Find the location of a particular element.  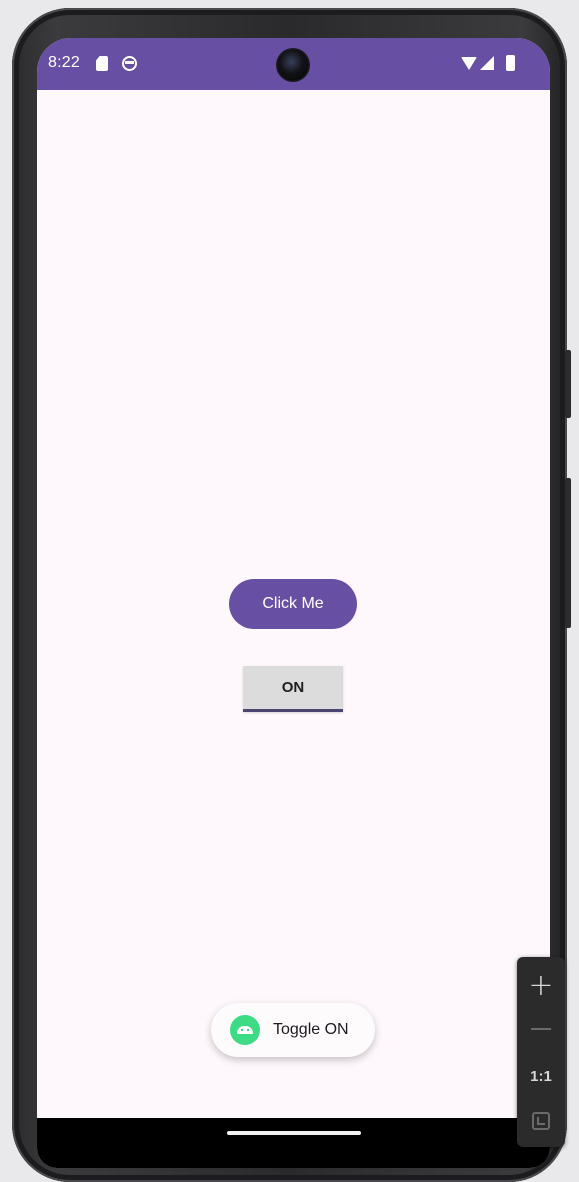

fit-screen-button is located at coordinates (541, 1121).